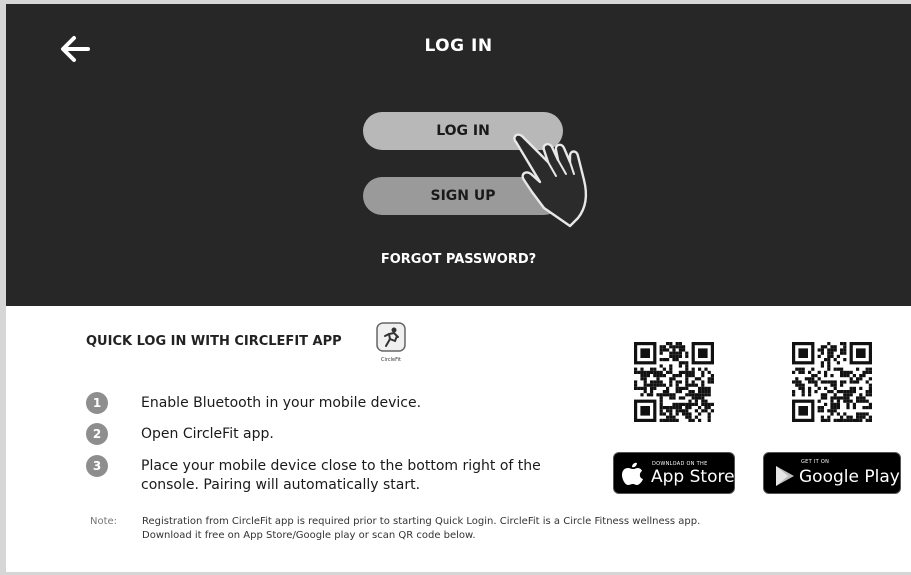 This screenshot has height=575, width=911. Describe the element at coordinates (849, 477) in the screenshot. I see `google-play-text: Google Play` at that location.